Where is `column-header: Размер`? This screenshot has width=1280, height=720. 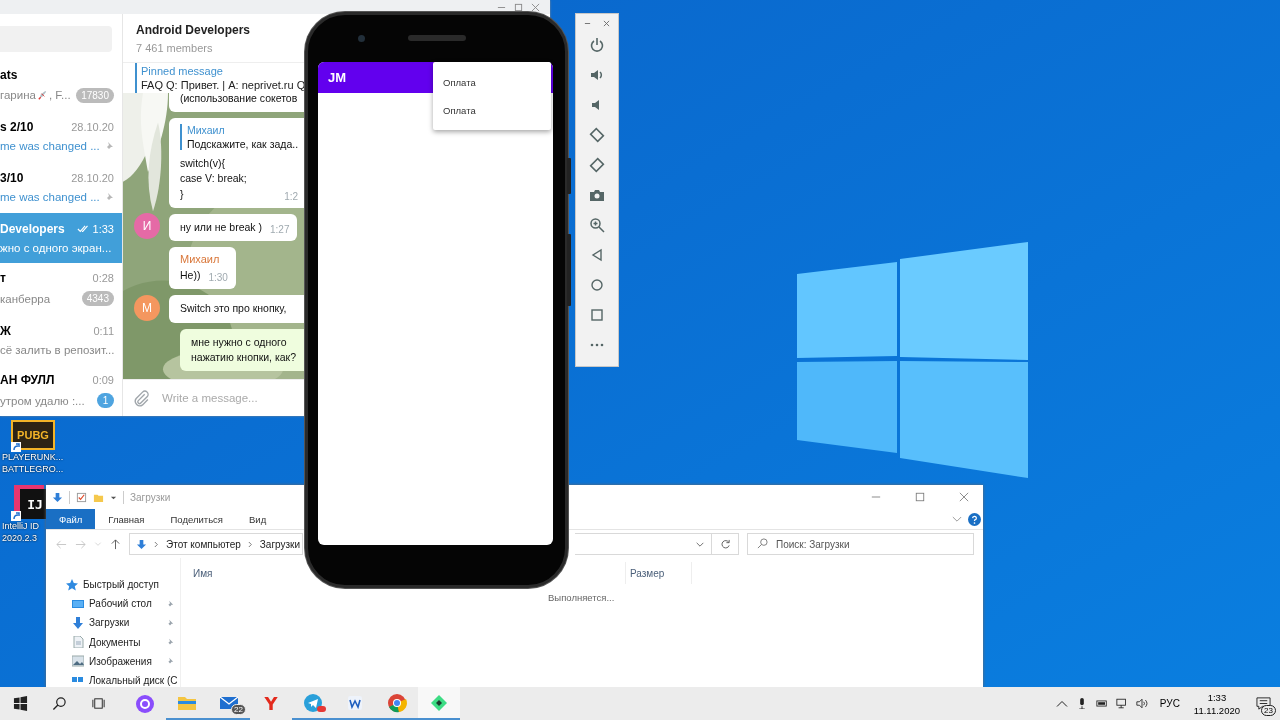 column-header: Размер is located at coordinates (658, 573).